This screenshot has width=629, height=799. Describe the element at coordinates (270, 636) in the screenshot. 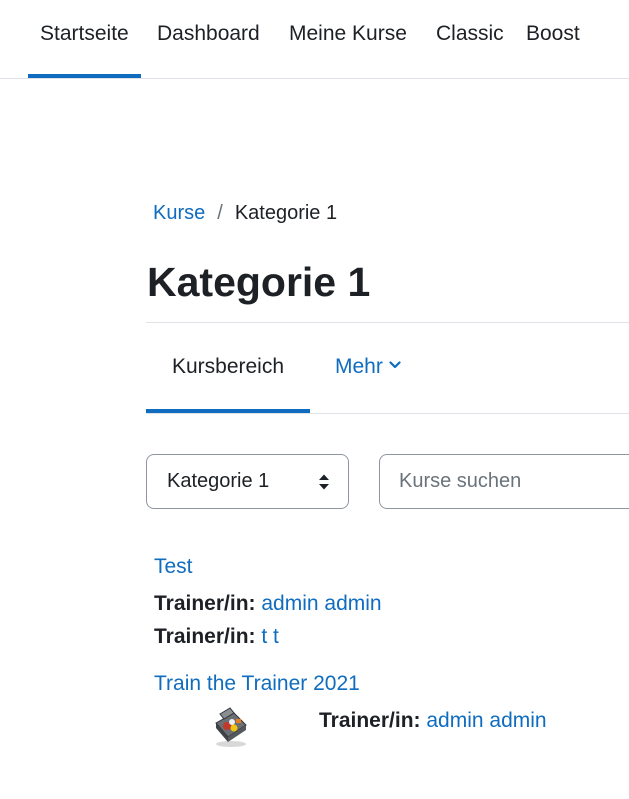

I see `teacher-link: t t` at that location.